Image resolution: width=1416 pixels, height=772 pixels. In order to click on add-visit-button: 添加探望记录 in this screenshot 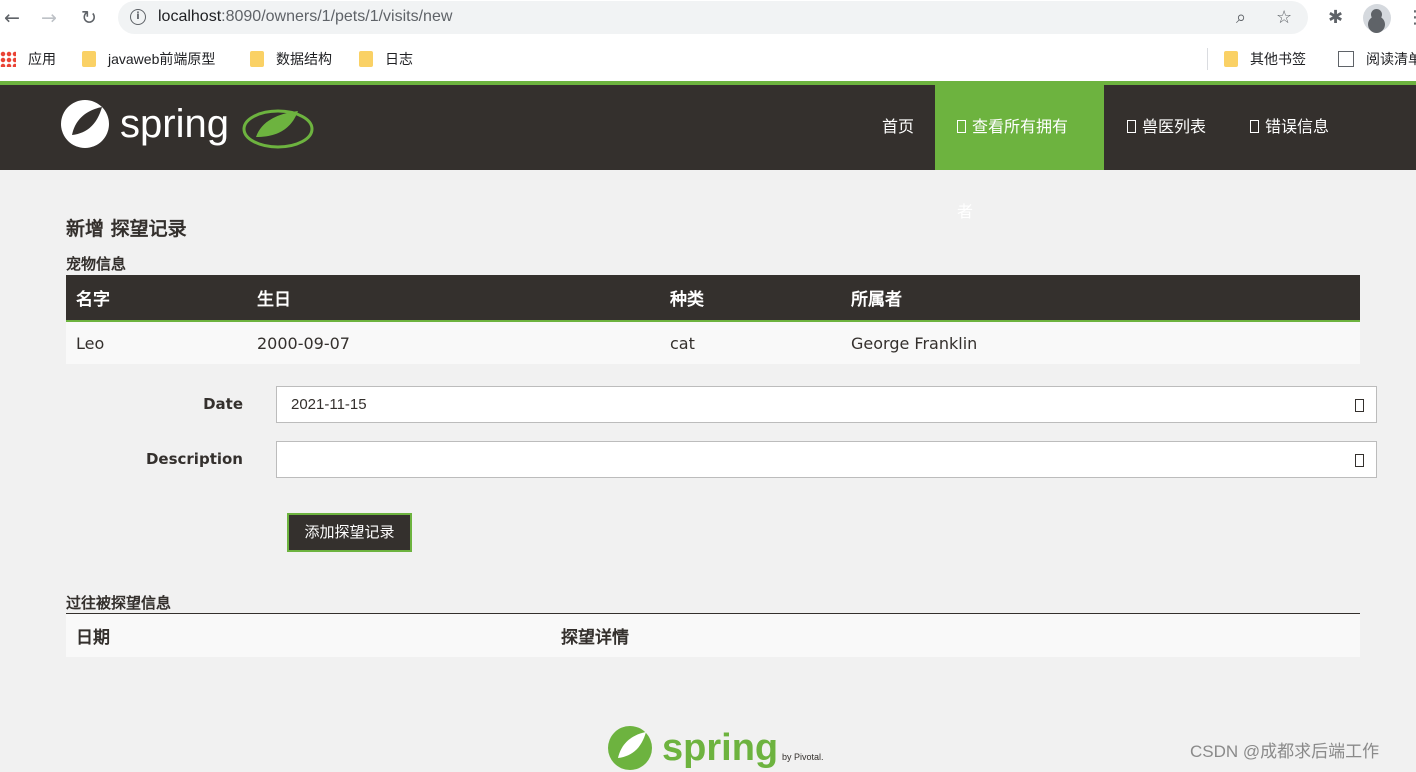, I will do `click(349, 532)`.